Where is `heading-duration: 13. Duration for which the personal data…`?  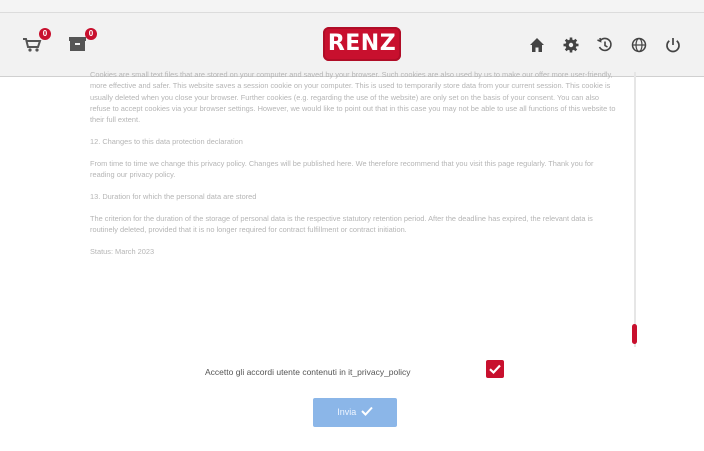 heading-duration: 13. Duration for which the personal data… is located at coordinates (173, 197).